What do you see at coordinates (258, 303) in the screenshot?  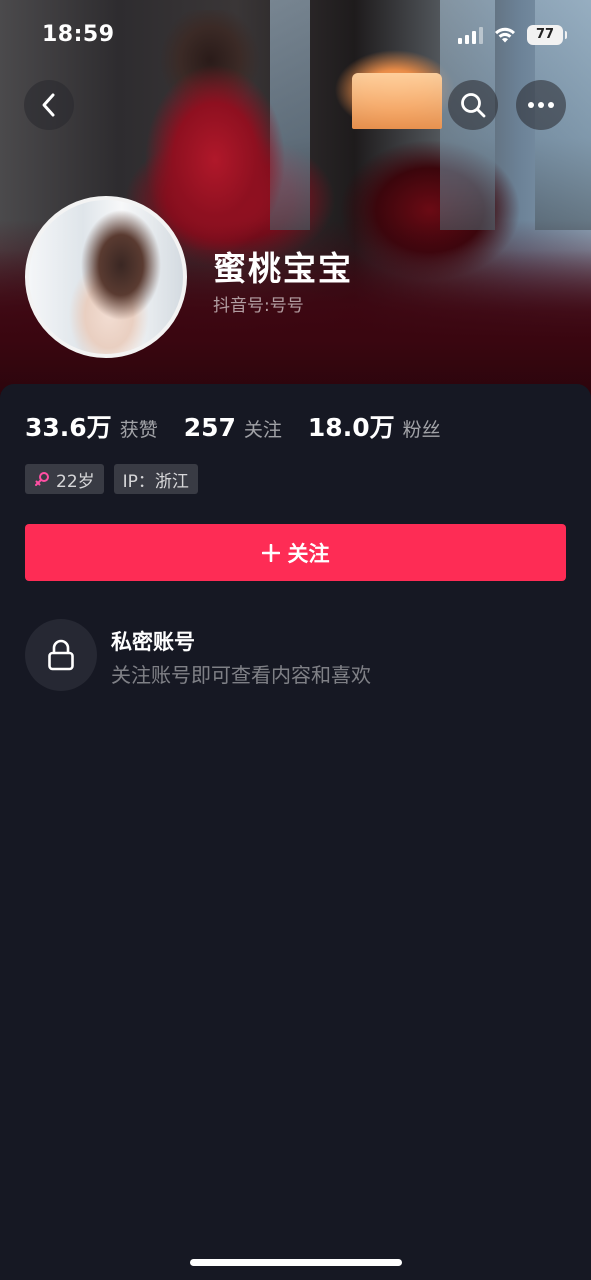 I see `douyin-id: 抖音号:号号` at bounding box center [258, 303].